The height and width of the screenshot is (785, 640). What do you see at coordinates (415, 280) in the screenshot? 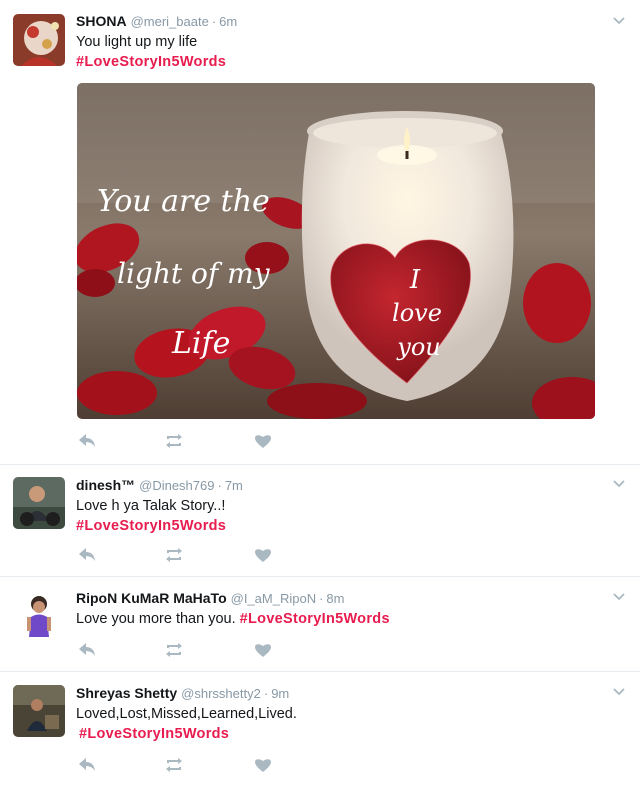
I see `image-caption-line: I` at bounding box center [415, 280].